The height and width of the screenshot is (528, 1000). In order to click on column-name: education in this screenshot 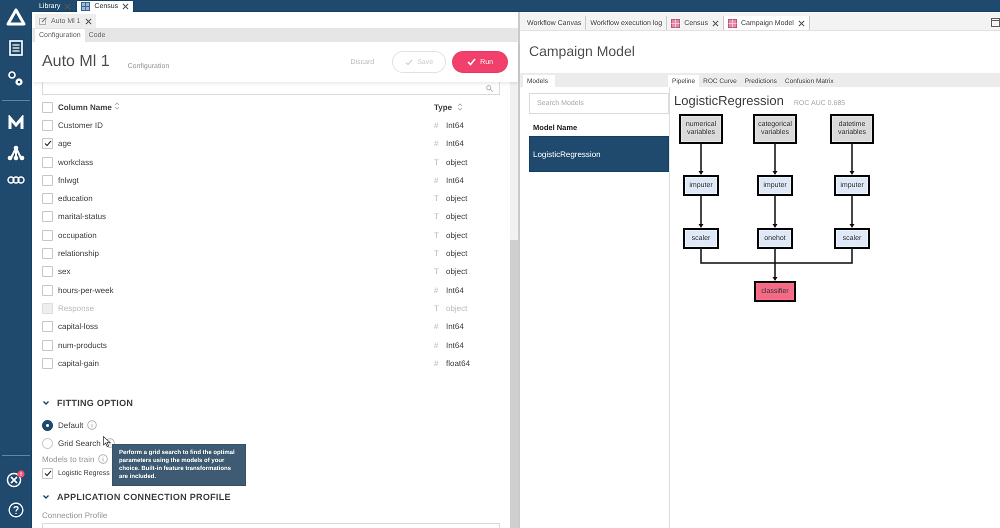, I will do `click(75, 199)`.